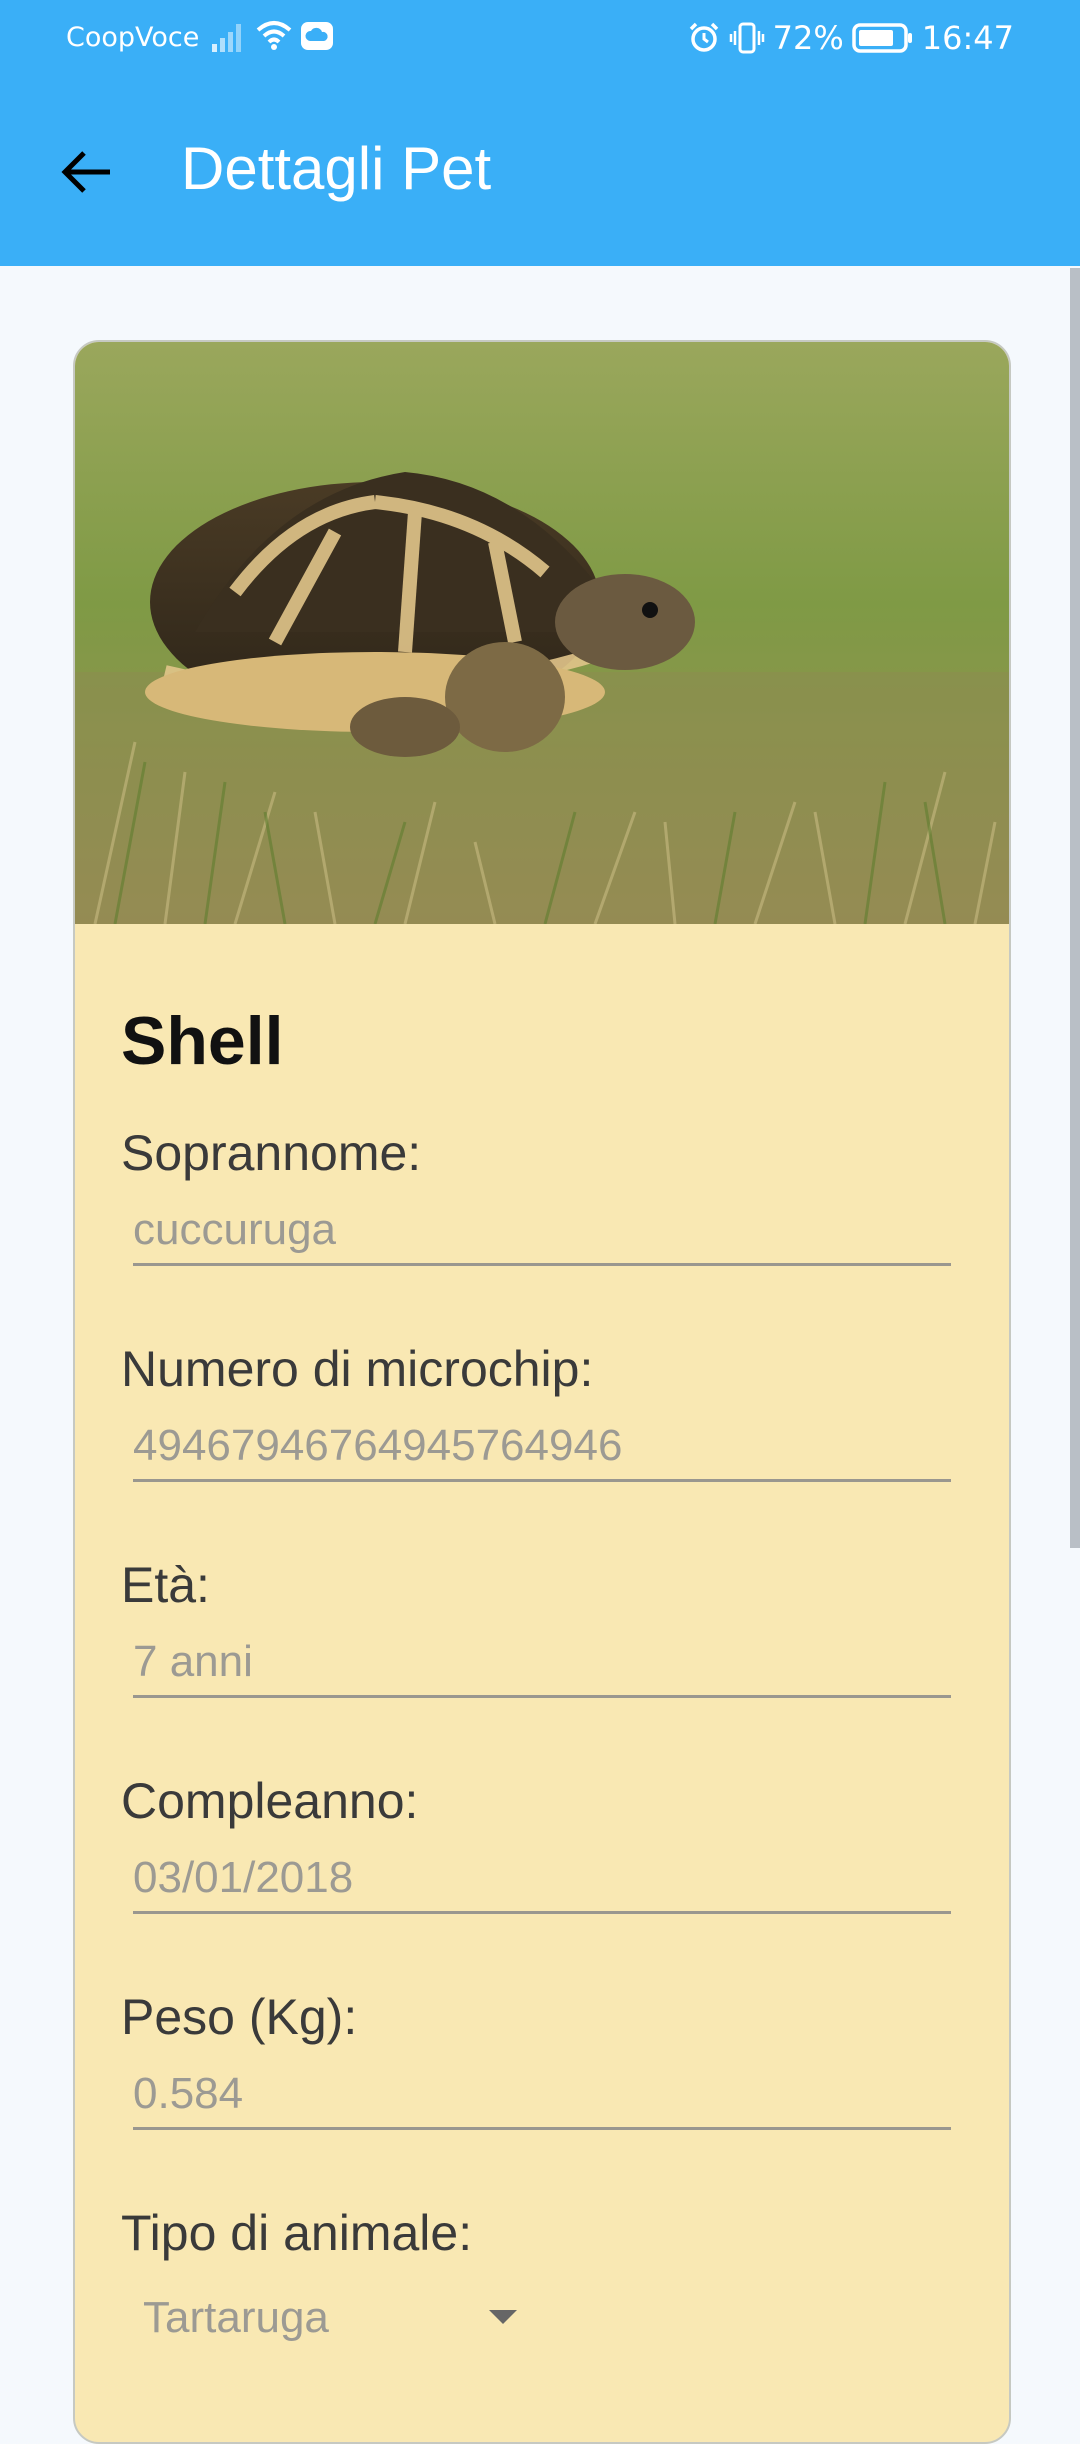  Describe the element at coordinates (542, 1666) in the screenshot. I see `age-input: 7 anni` at that location.